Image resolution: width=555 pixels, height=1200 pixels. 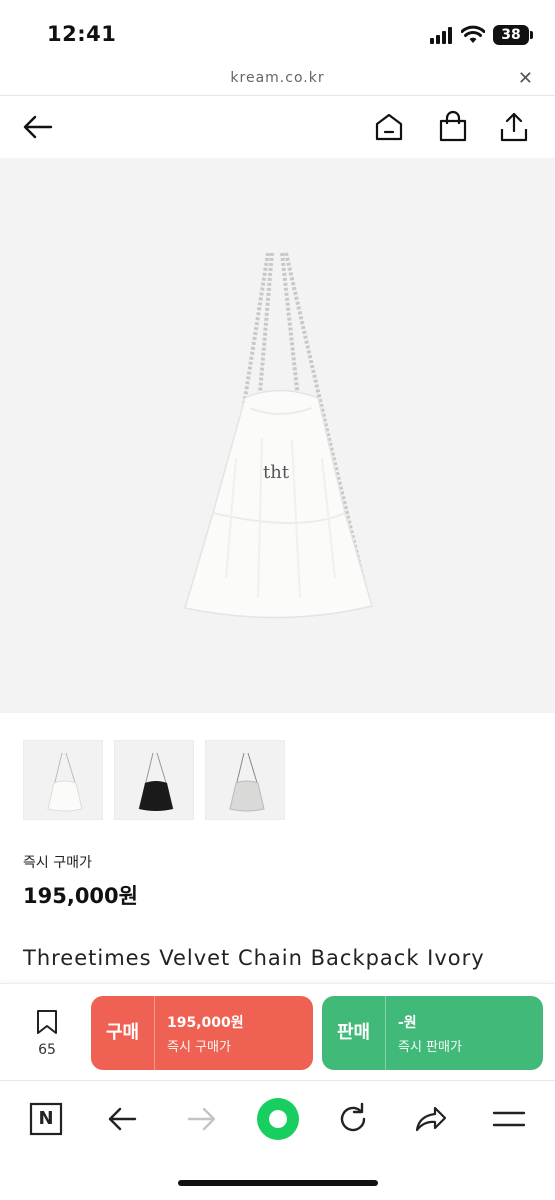 I want to click on shopping-bag-icon, so click(x=453, y=127).